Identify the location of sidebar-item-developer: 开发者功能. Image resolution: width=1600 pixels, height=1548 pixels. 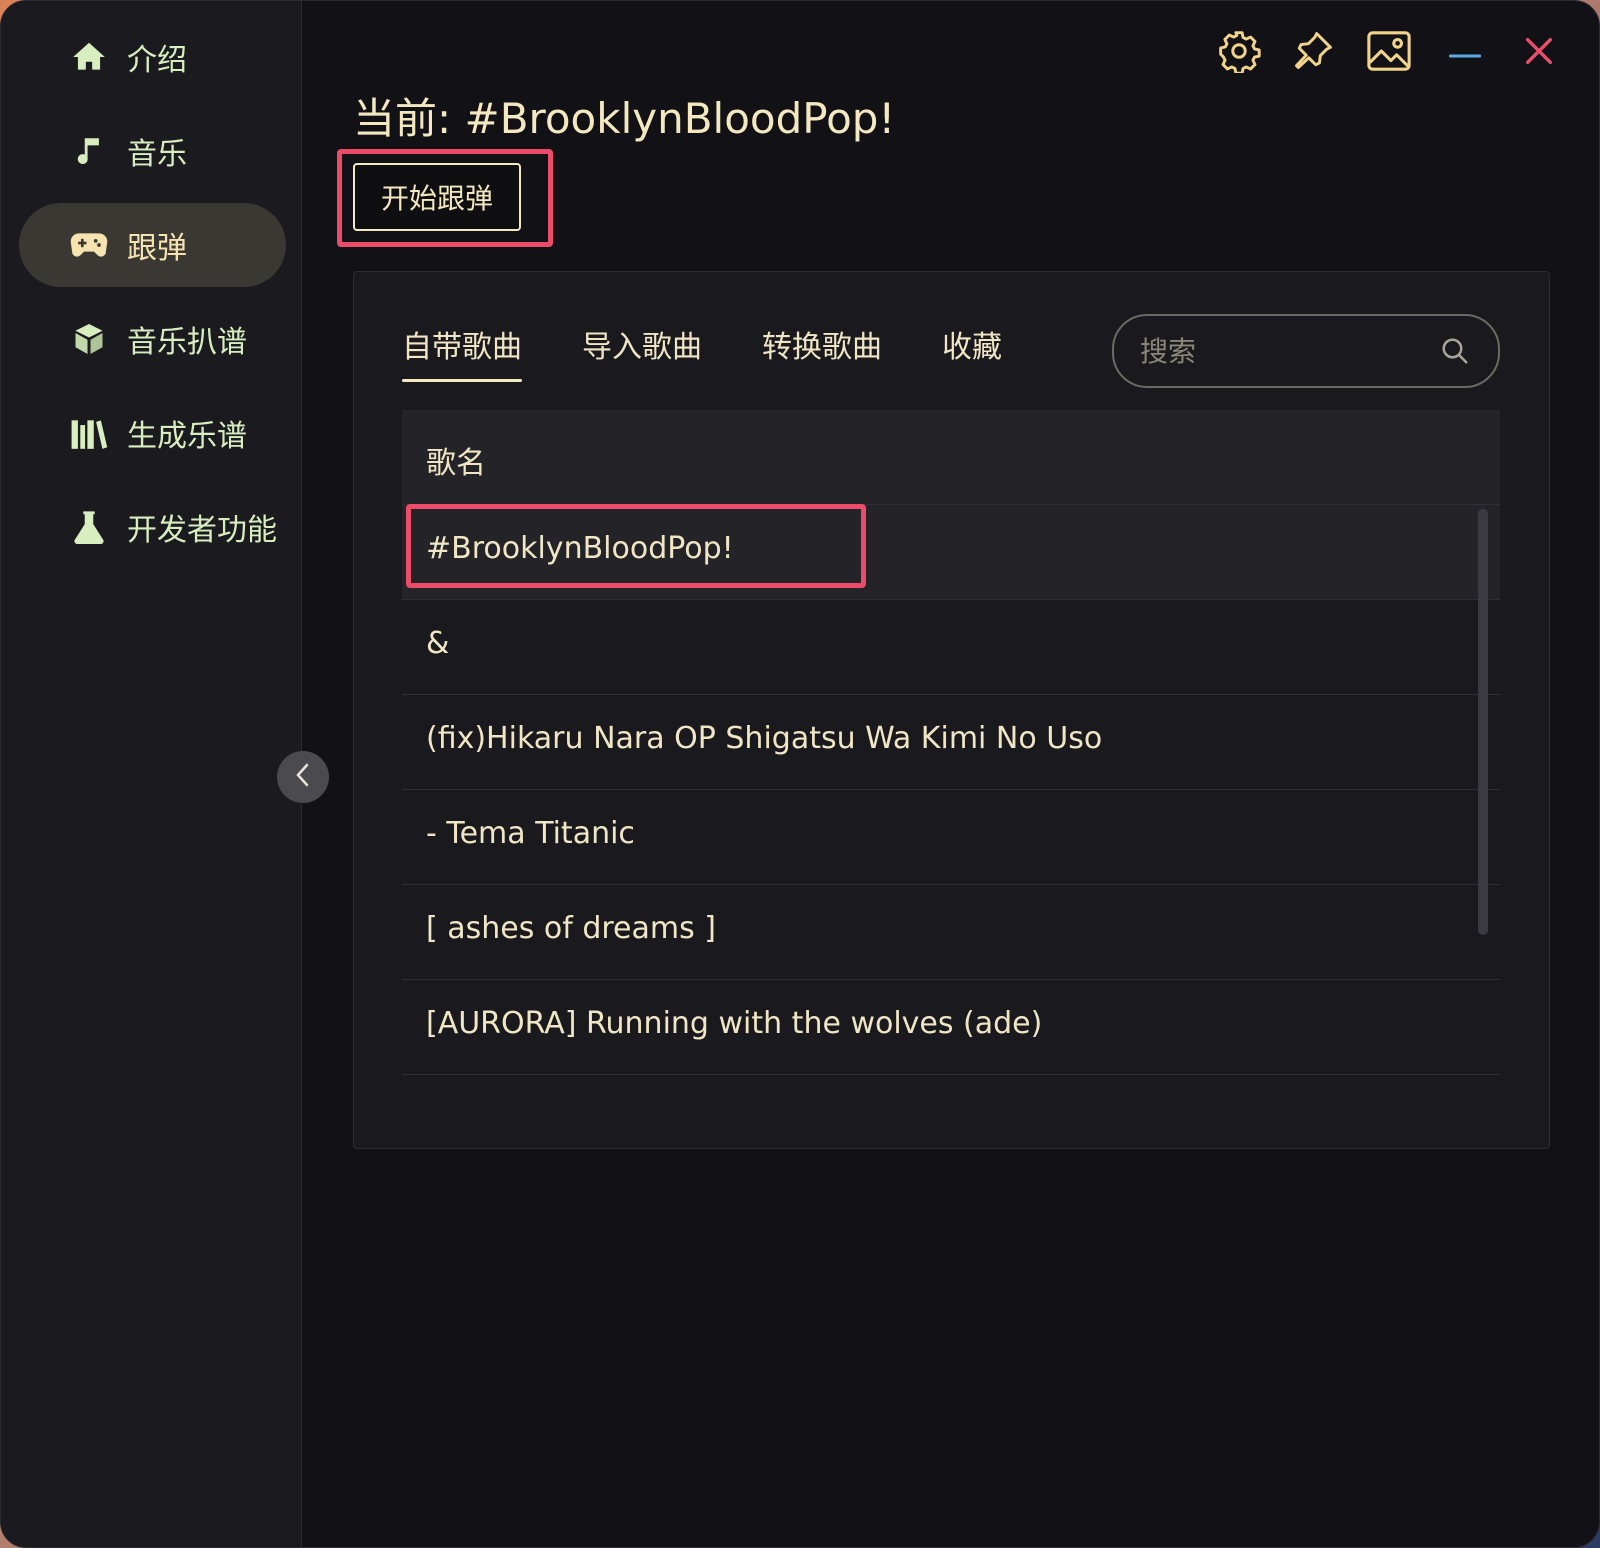
(152, 527).